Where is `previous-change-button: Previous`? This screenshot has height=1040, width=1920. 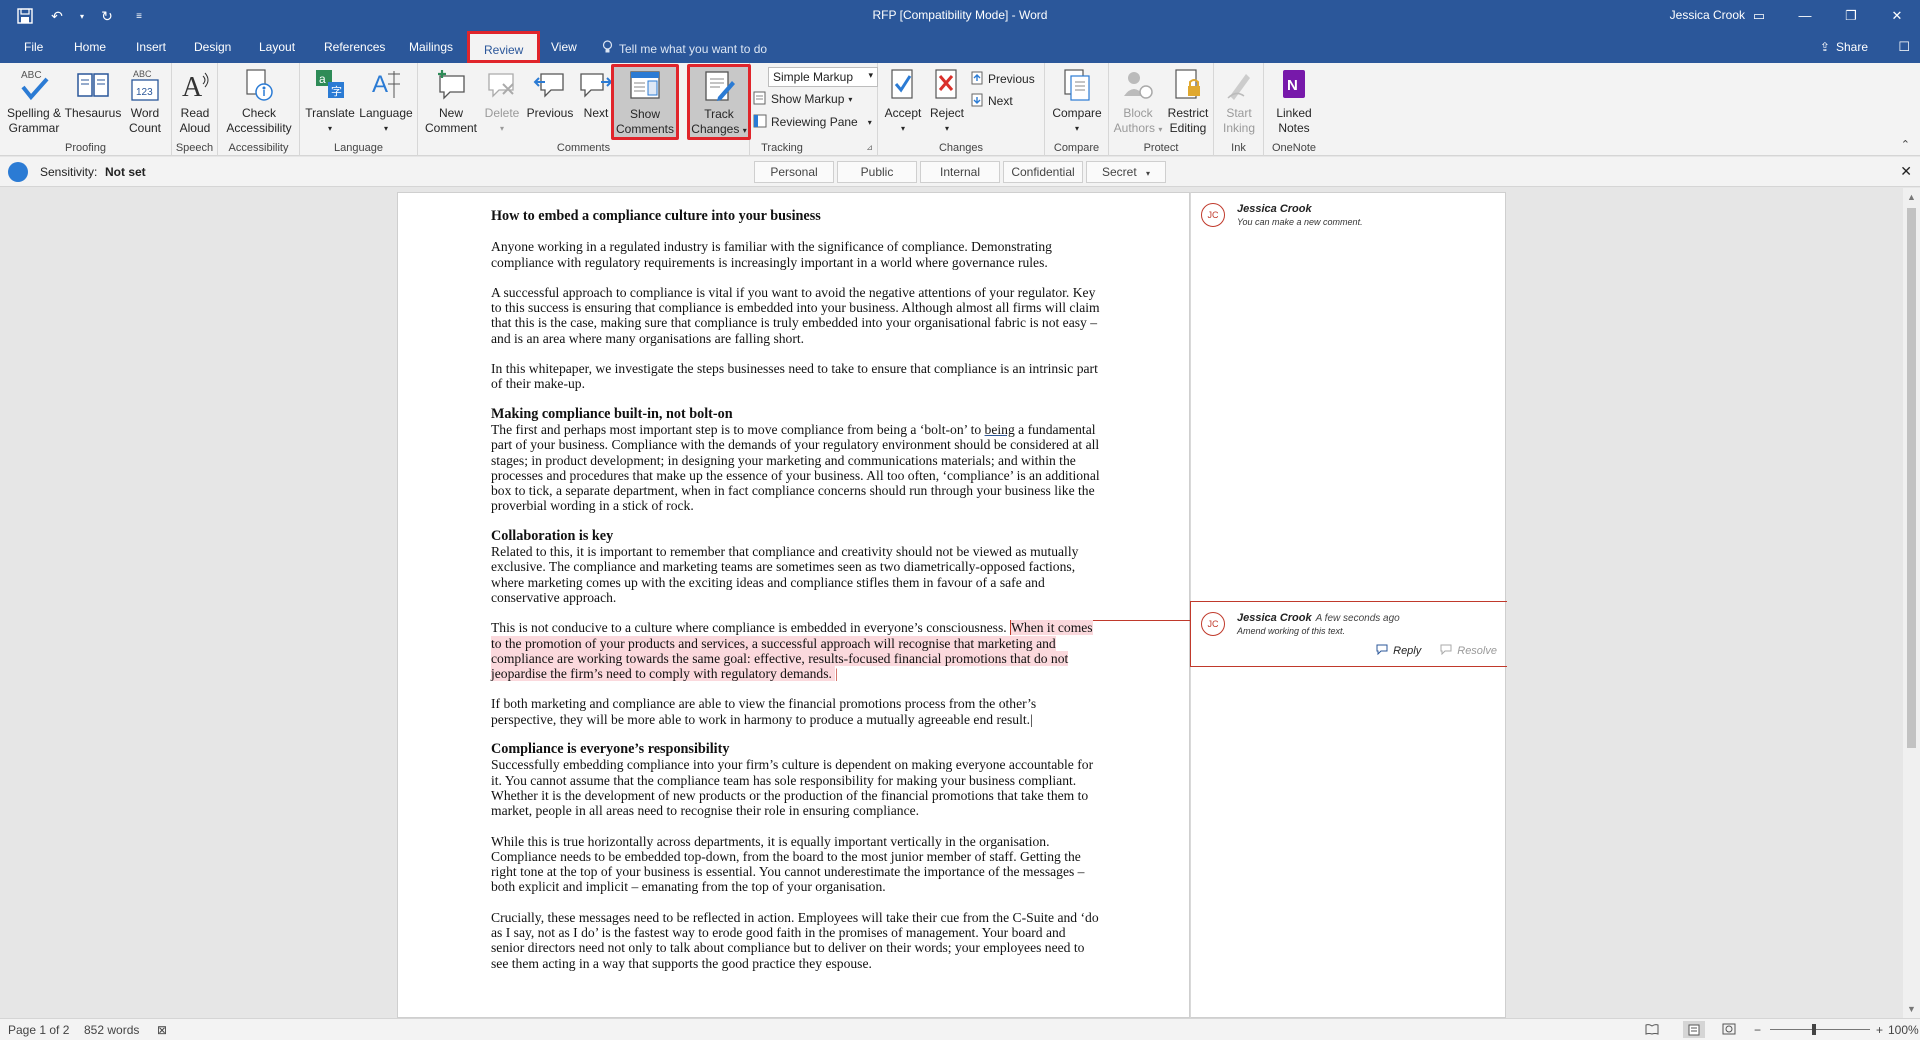
previous-change-button: Previous is located at coordinates (1002, 79).